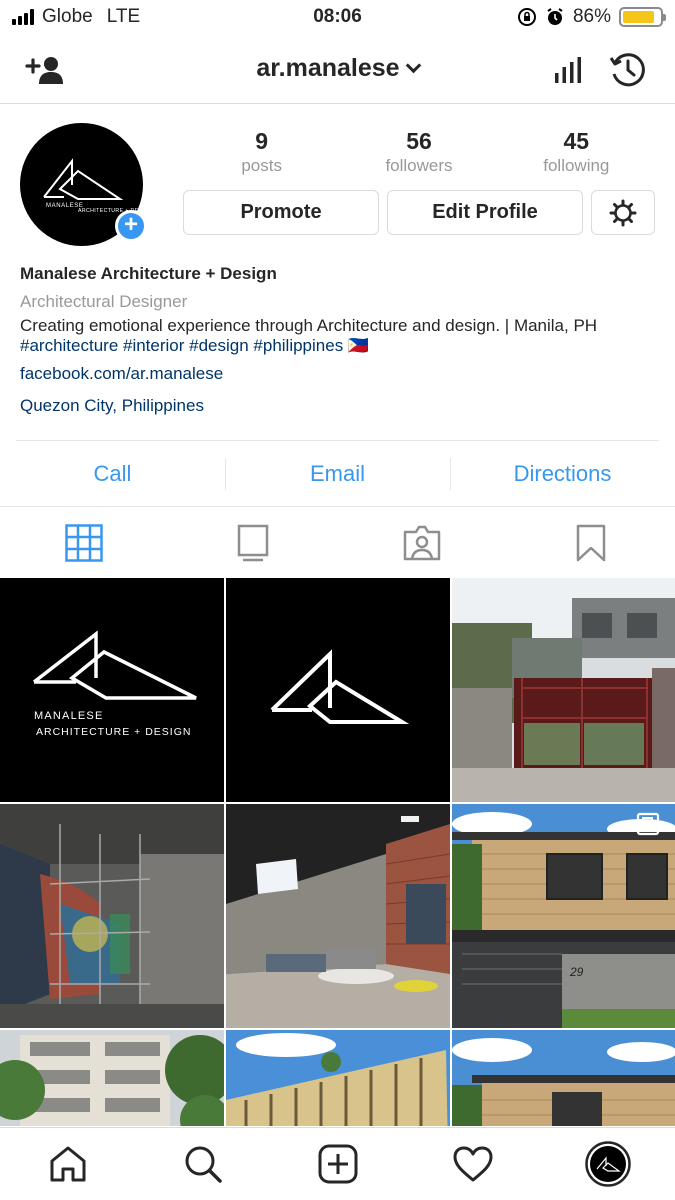 The height and width of the screenshot is (1200, 675). I want to click on battery-icon, so click(642, 17).